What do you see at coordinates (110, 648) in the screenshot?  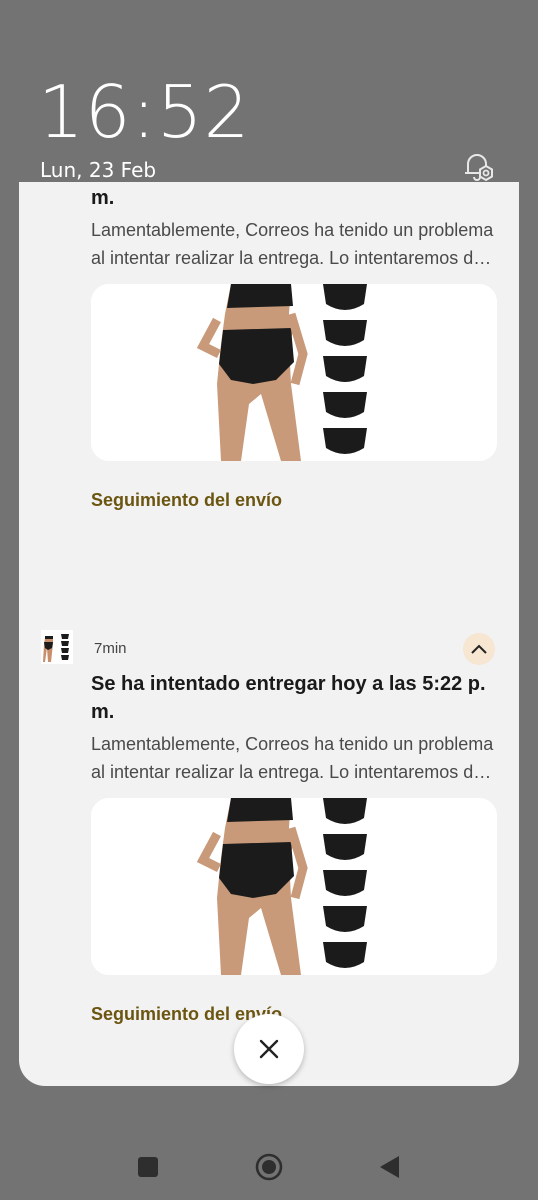 I see `notification-time: 7min` at bounding box center [110, 648].